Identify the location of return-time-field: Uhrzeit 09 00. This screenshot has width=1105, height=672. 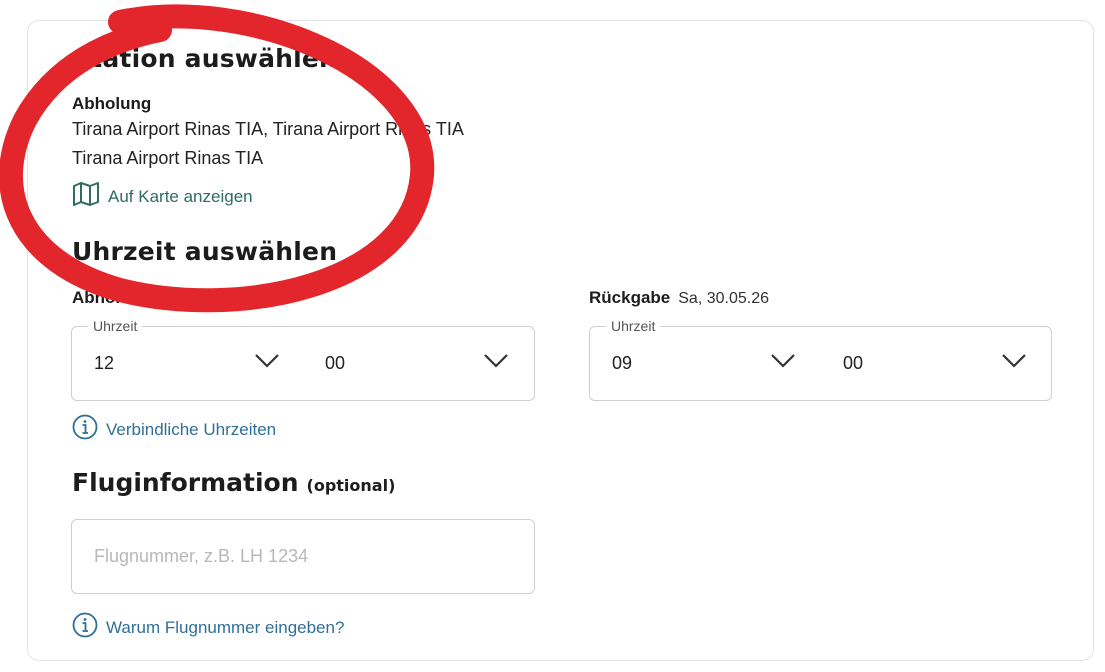
(820, 359).